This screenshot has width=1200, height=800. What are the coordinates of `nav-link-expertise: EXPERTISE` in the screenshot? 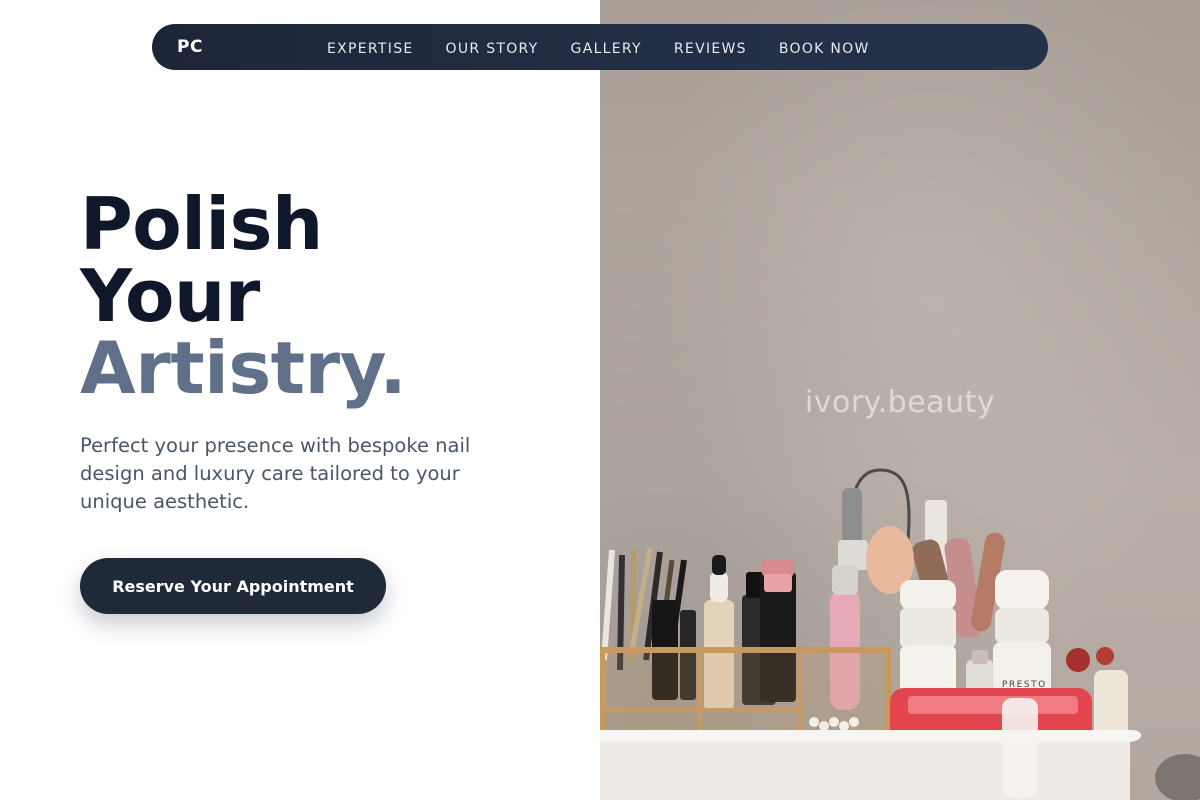 It's located at (370, 49).